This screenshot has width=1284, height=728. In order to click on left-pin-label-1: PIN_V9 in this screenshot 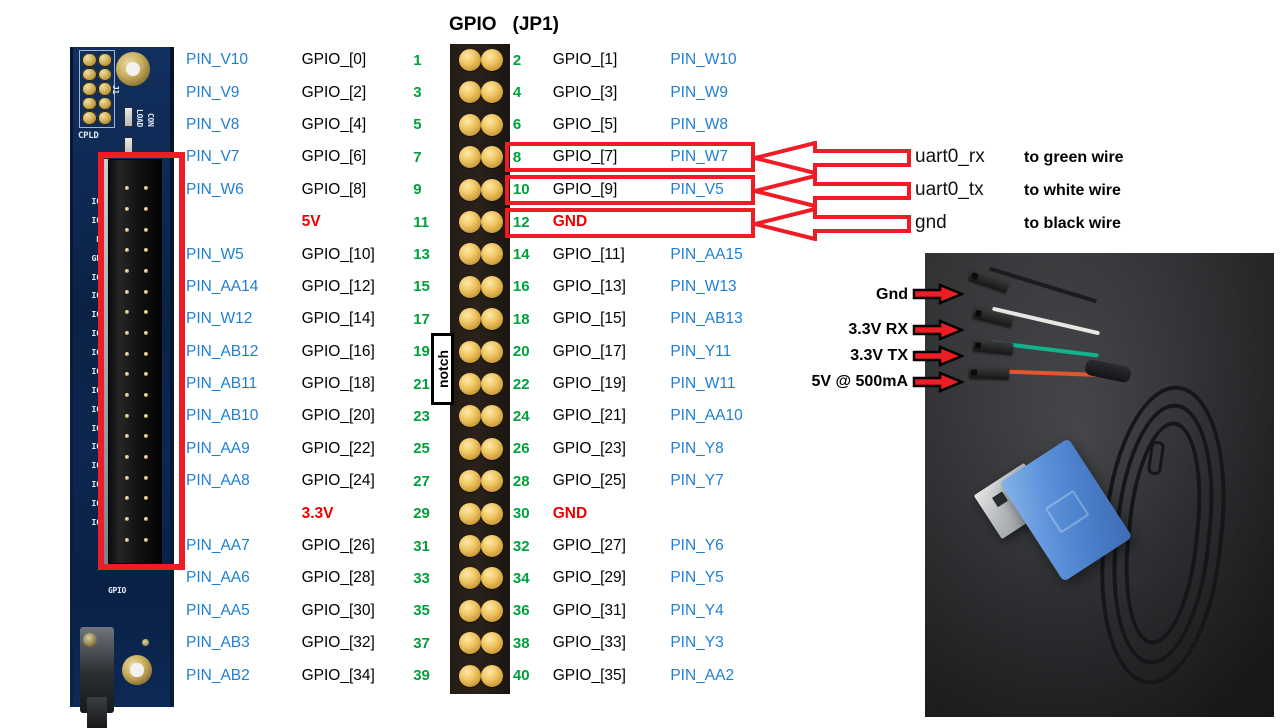, I will do `click(213, 92)`.